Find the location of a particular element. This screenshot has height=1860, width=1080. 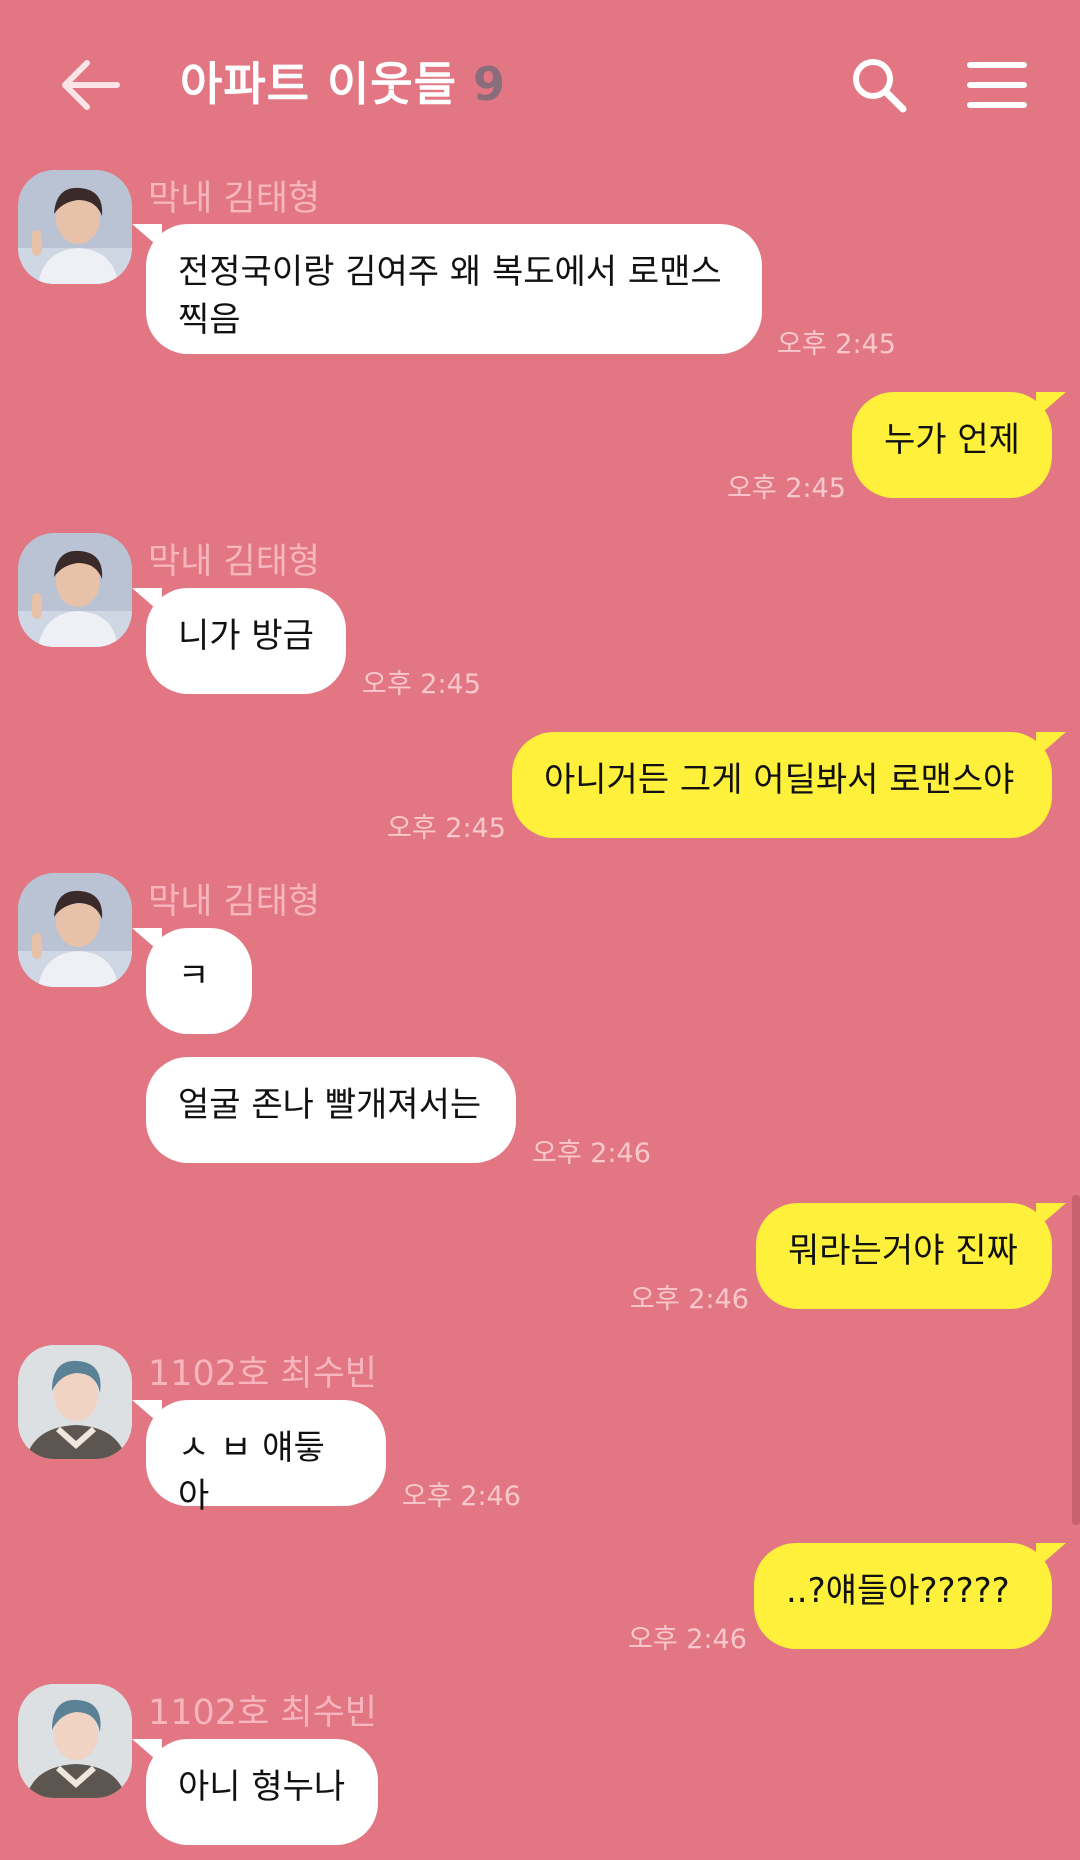

message-bubble-incoming: ㅅ ㅂ 얘듷아 is located at coordinates (259, 1458).